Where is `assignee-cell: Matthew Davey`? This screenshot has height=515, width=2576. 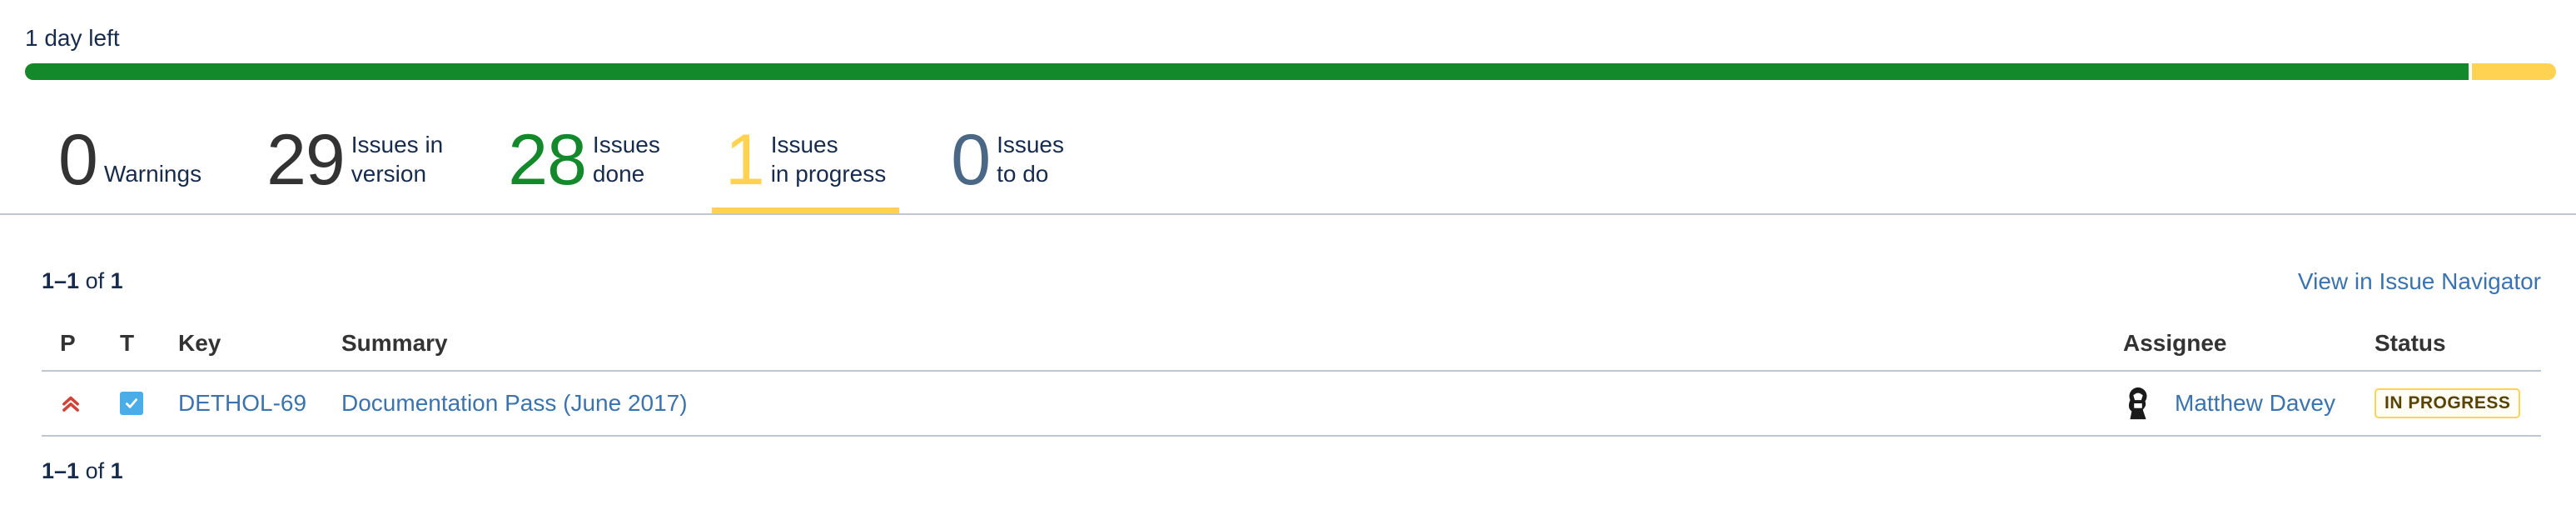 assignee-cell: Matthew Davey is located at coordinates (2229, 403).